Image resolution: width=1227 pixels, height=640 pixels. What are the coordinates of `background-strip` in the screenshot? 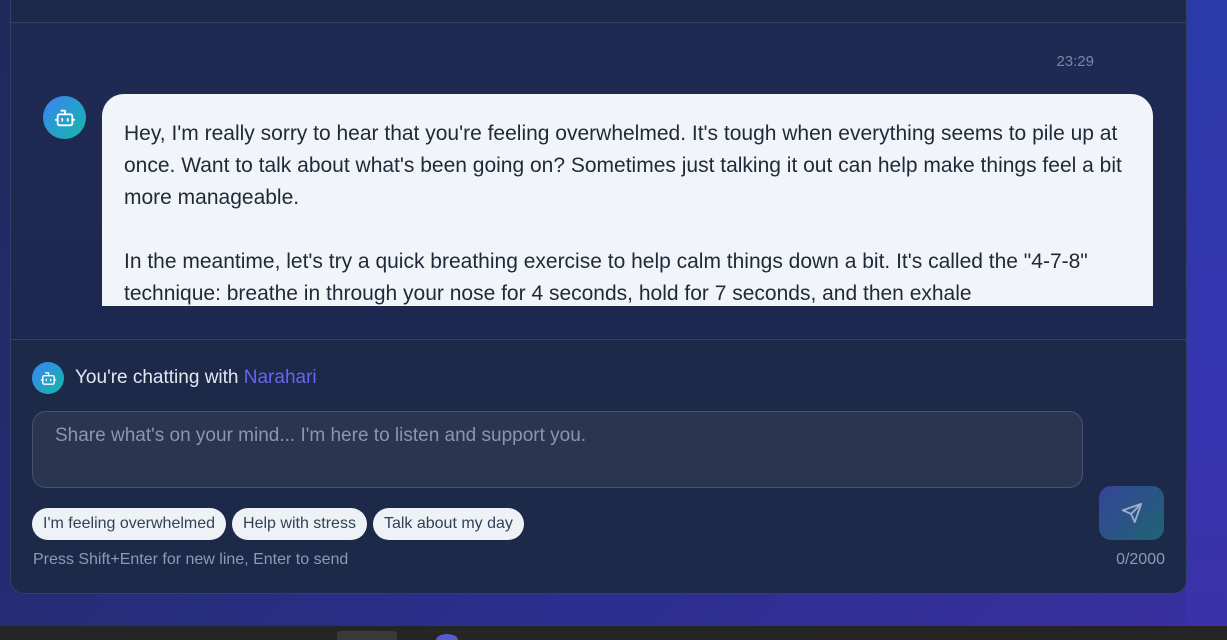 It's located at (1206, 313).